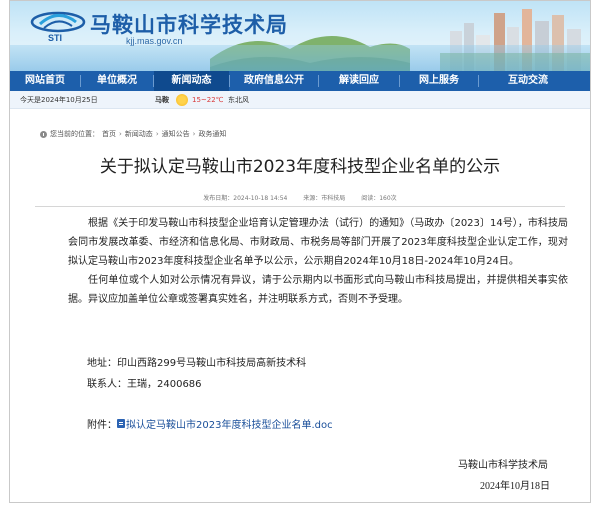 The image size is (600, 505). Describe the element at coordinates (300, 36) in the screenshot. I see `header-banner: STI 马鞍山市科学技术局 kjj.mas.gov.cn` at that location.